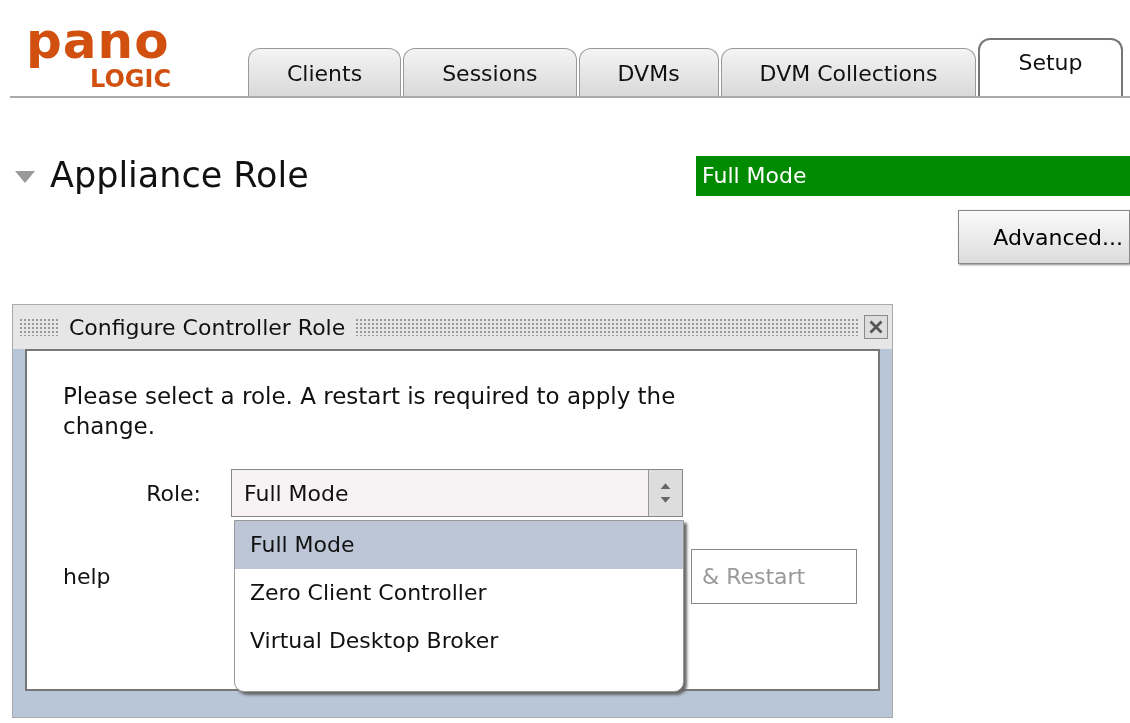 The height and width of the screenshot is (723, 1130). Describe the element at coordinates (665, 493) in the screenshot. I see `spinner-icon` at that location.